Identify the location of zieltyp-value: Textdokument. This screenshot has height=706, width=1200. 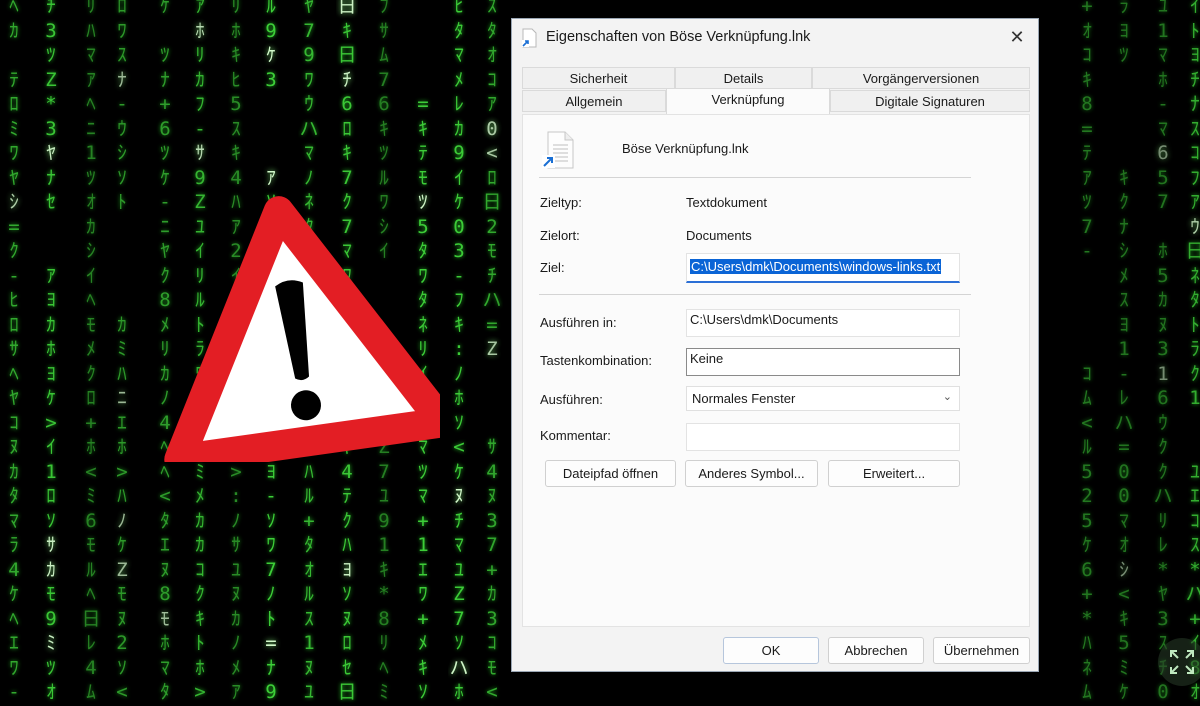
(726, 202).